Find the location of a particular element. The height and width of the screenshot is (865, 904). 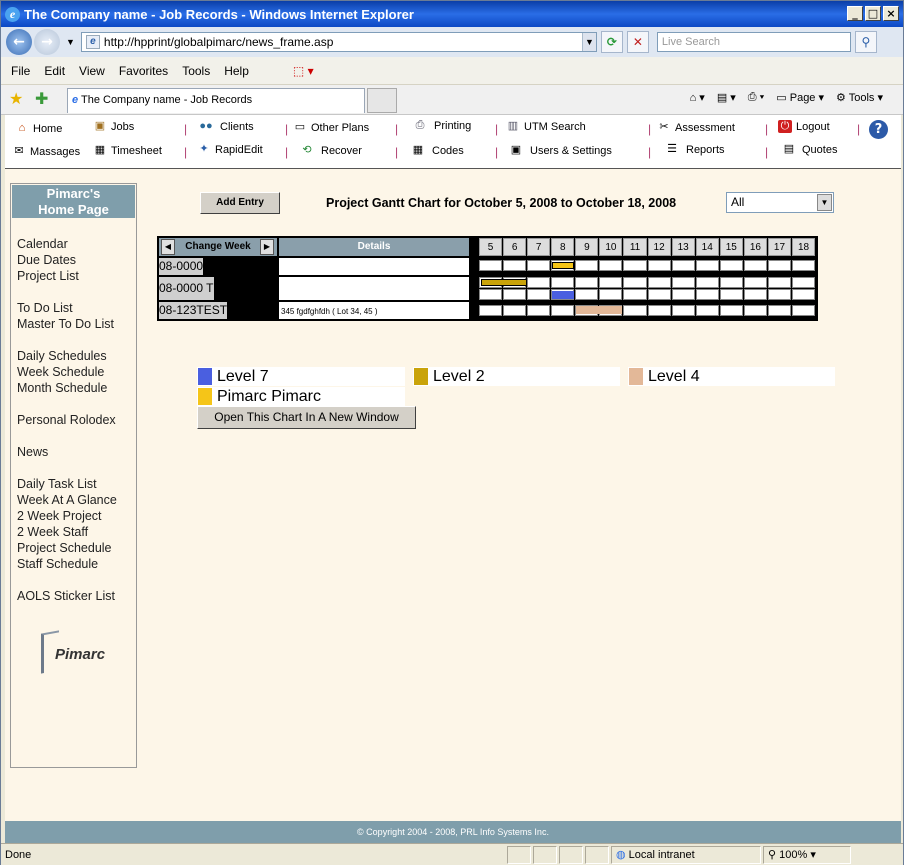

nav-users-settings: ▣ Users & Settings is located at coordinates (559, 150).